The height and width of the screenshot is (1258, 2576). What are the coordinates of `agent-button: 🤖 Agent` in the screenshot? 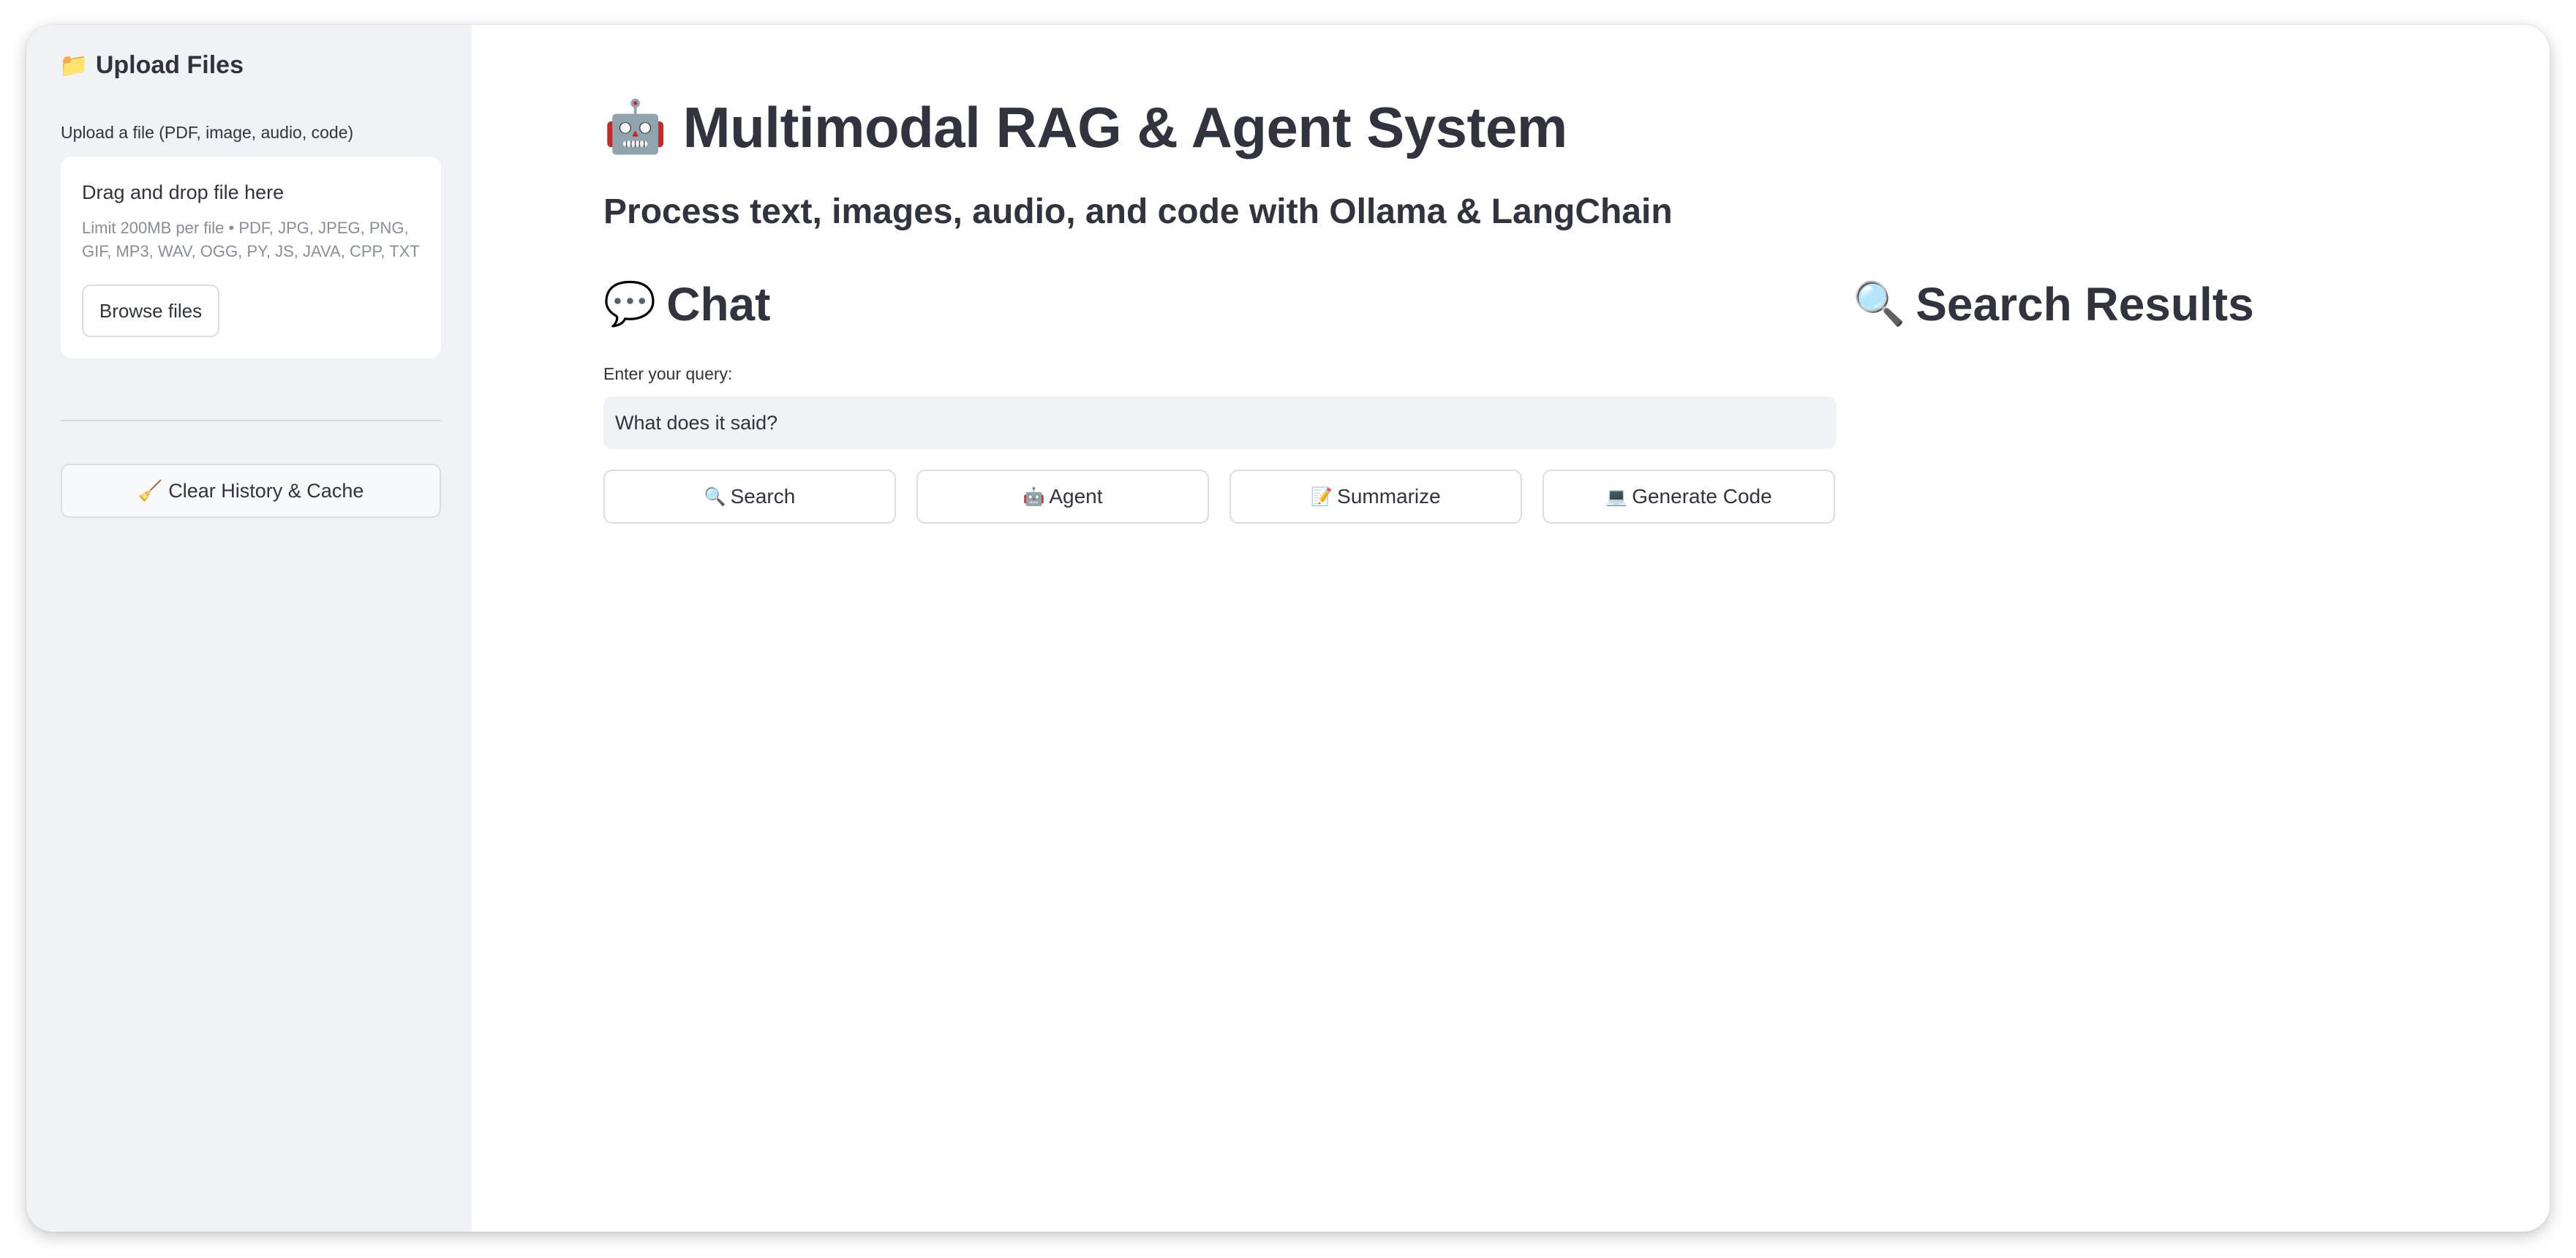 It's located at (1062, 497).